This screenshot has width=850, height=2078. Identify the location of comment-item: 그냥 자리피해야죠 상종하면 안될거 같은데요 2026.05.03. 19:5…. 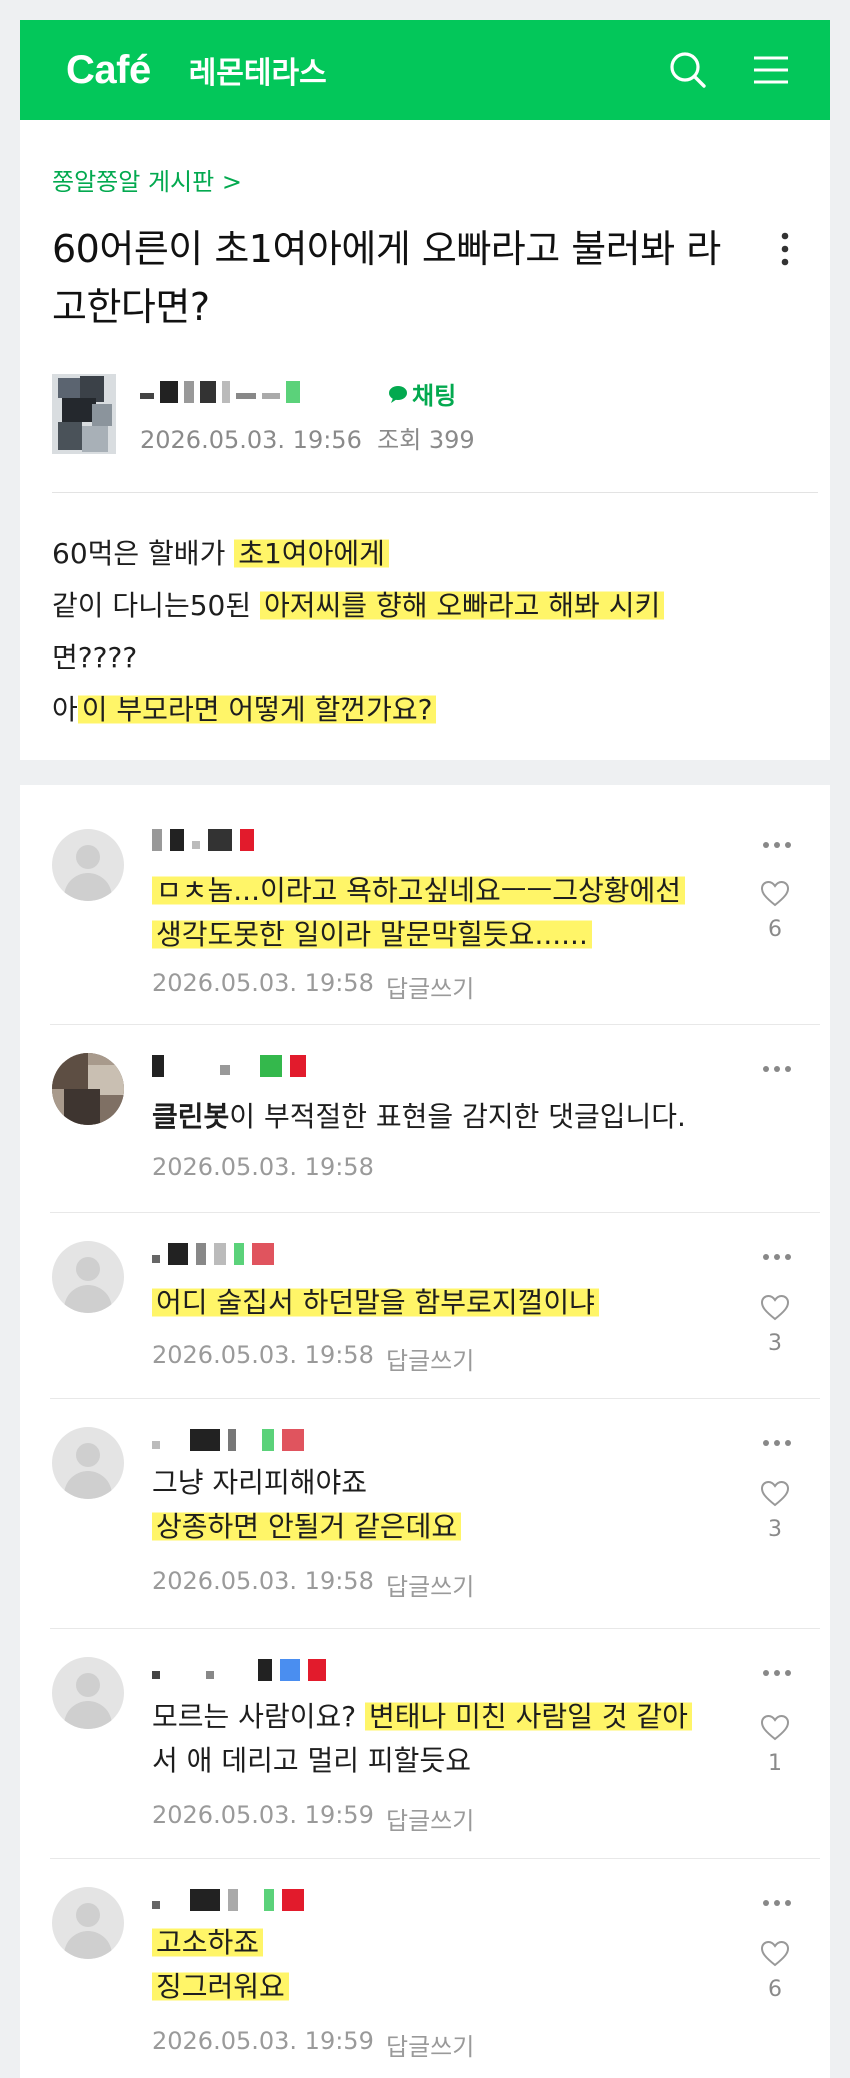
(425, 1514).